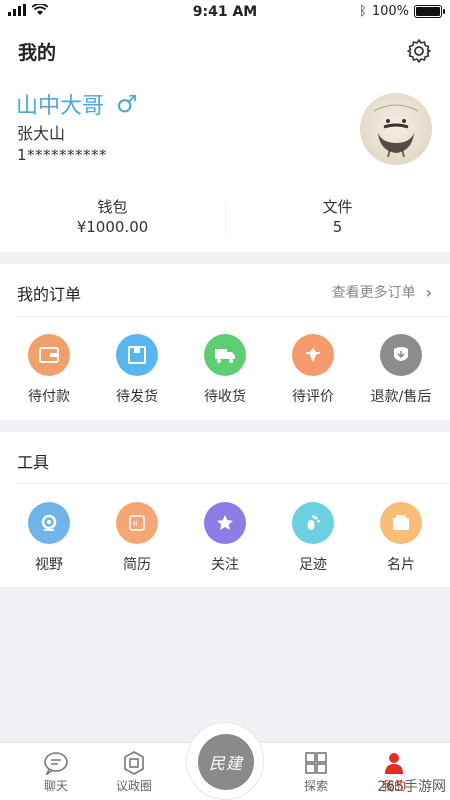 This screenshot has width=450, height=800. I want to click on wallet-stat: 钱包 ¥1000.00, so click(112, 220).